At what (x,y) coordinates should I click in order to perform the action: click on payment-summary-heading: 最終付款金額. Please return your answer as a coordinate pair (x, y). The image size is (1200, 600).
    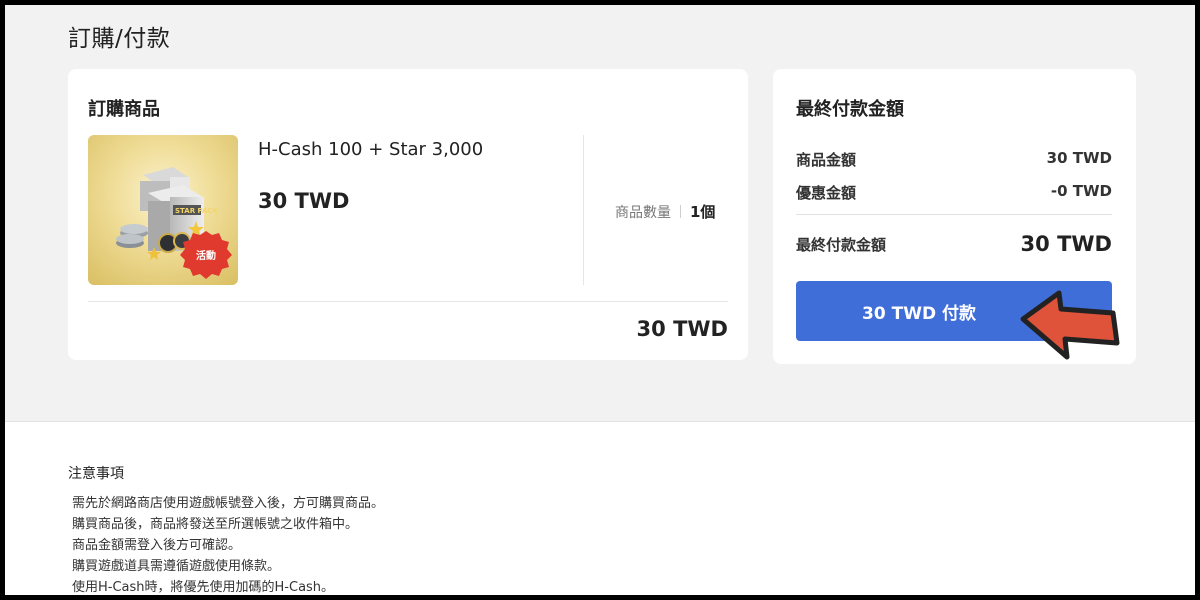
    Looking at the image, I should click on (850, 109).